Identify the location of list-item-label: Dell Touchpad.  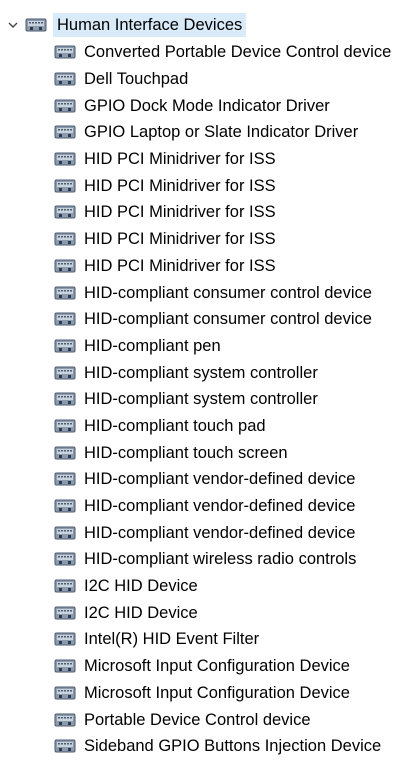
(136, 79).